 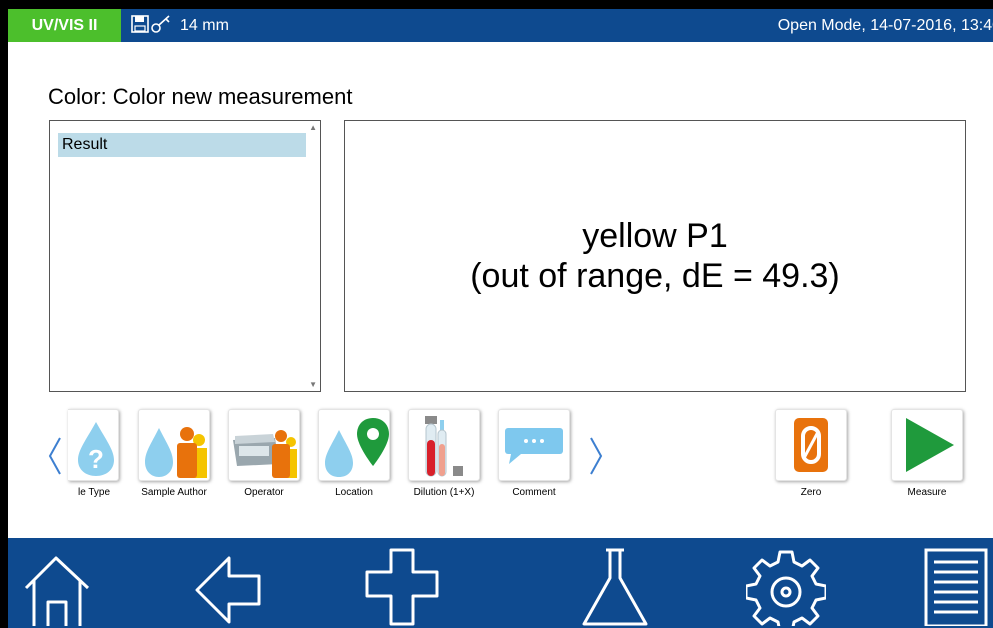 I want to click on tool-label: Operator, so click(x=264, y=492).